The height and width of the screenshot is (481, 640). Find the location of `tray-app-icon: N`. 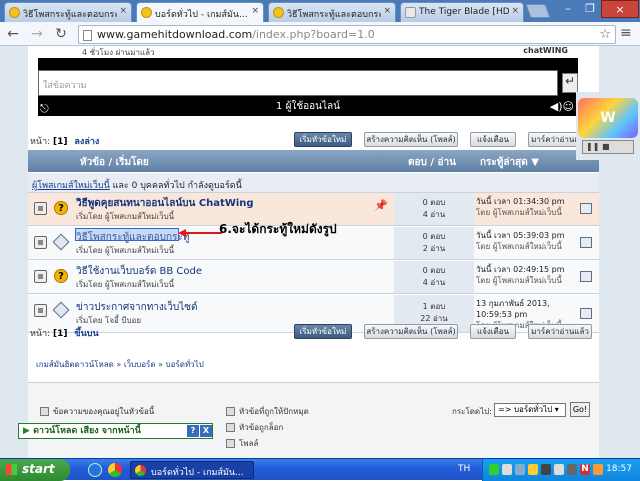

tray-app-icon: N is located at coordinates (585, 469).